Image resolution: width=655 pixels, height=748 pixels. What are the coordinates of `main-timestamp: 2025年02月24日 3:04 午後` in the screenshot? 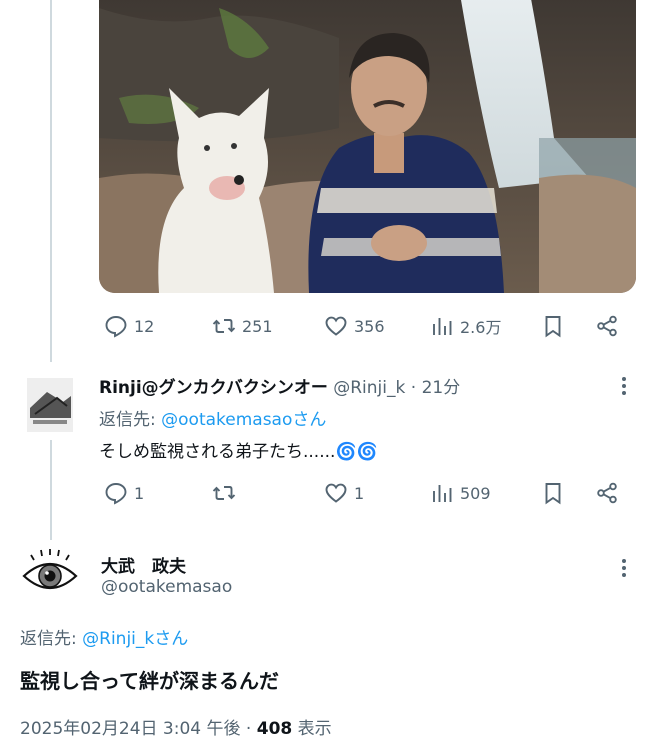 It's located at (130, 729).